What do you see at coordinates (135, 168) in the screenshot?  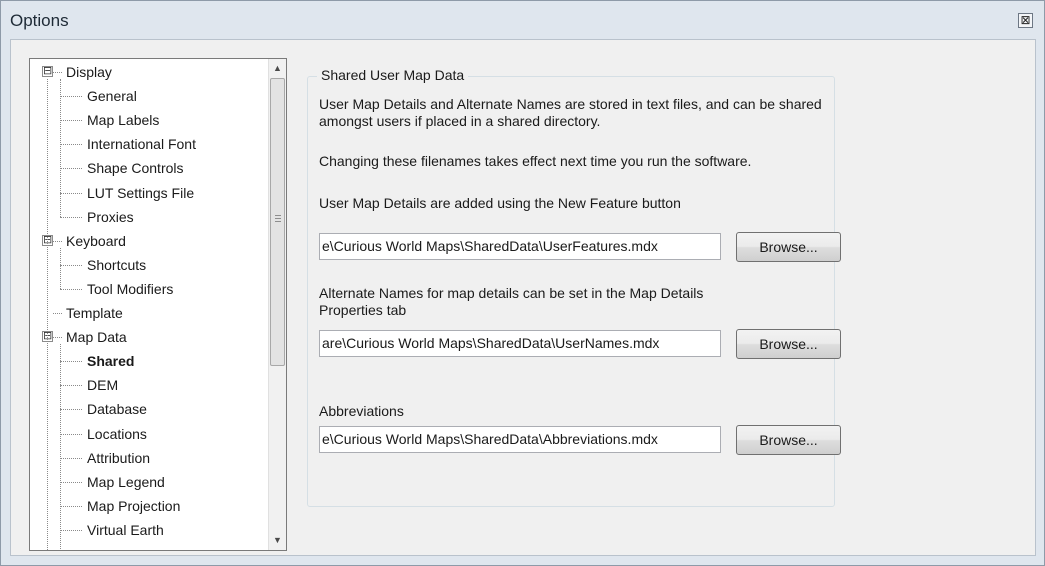 I see `tree-item-shape-controls: Shape Controls` at bounding box center [135, 168].